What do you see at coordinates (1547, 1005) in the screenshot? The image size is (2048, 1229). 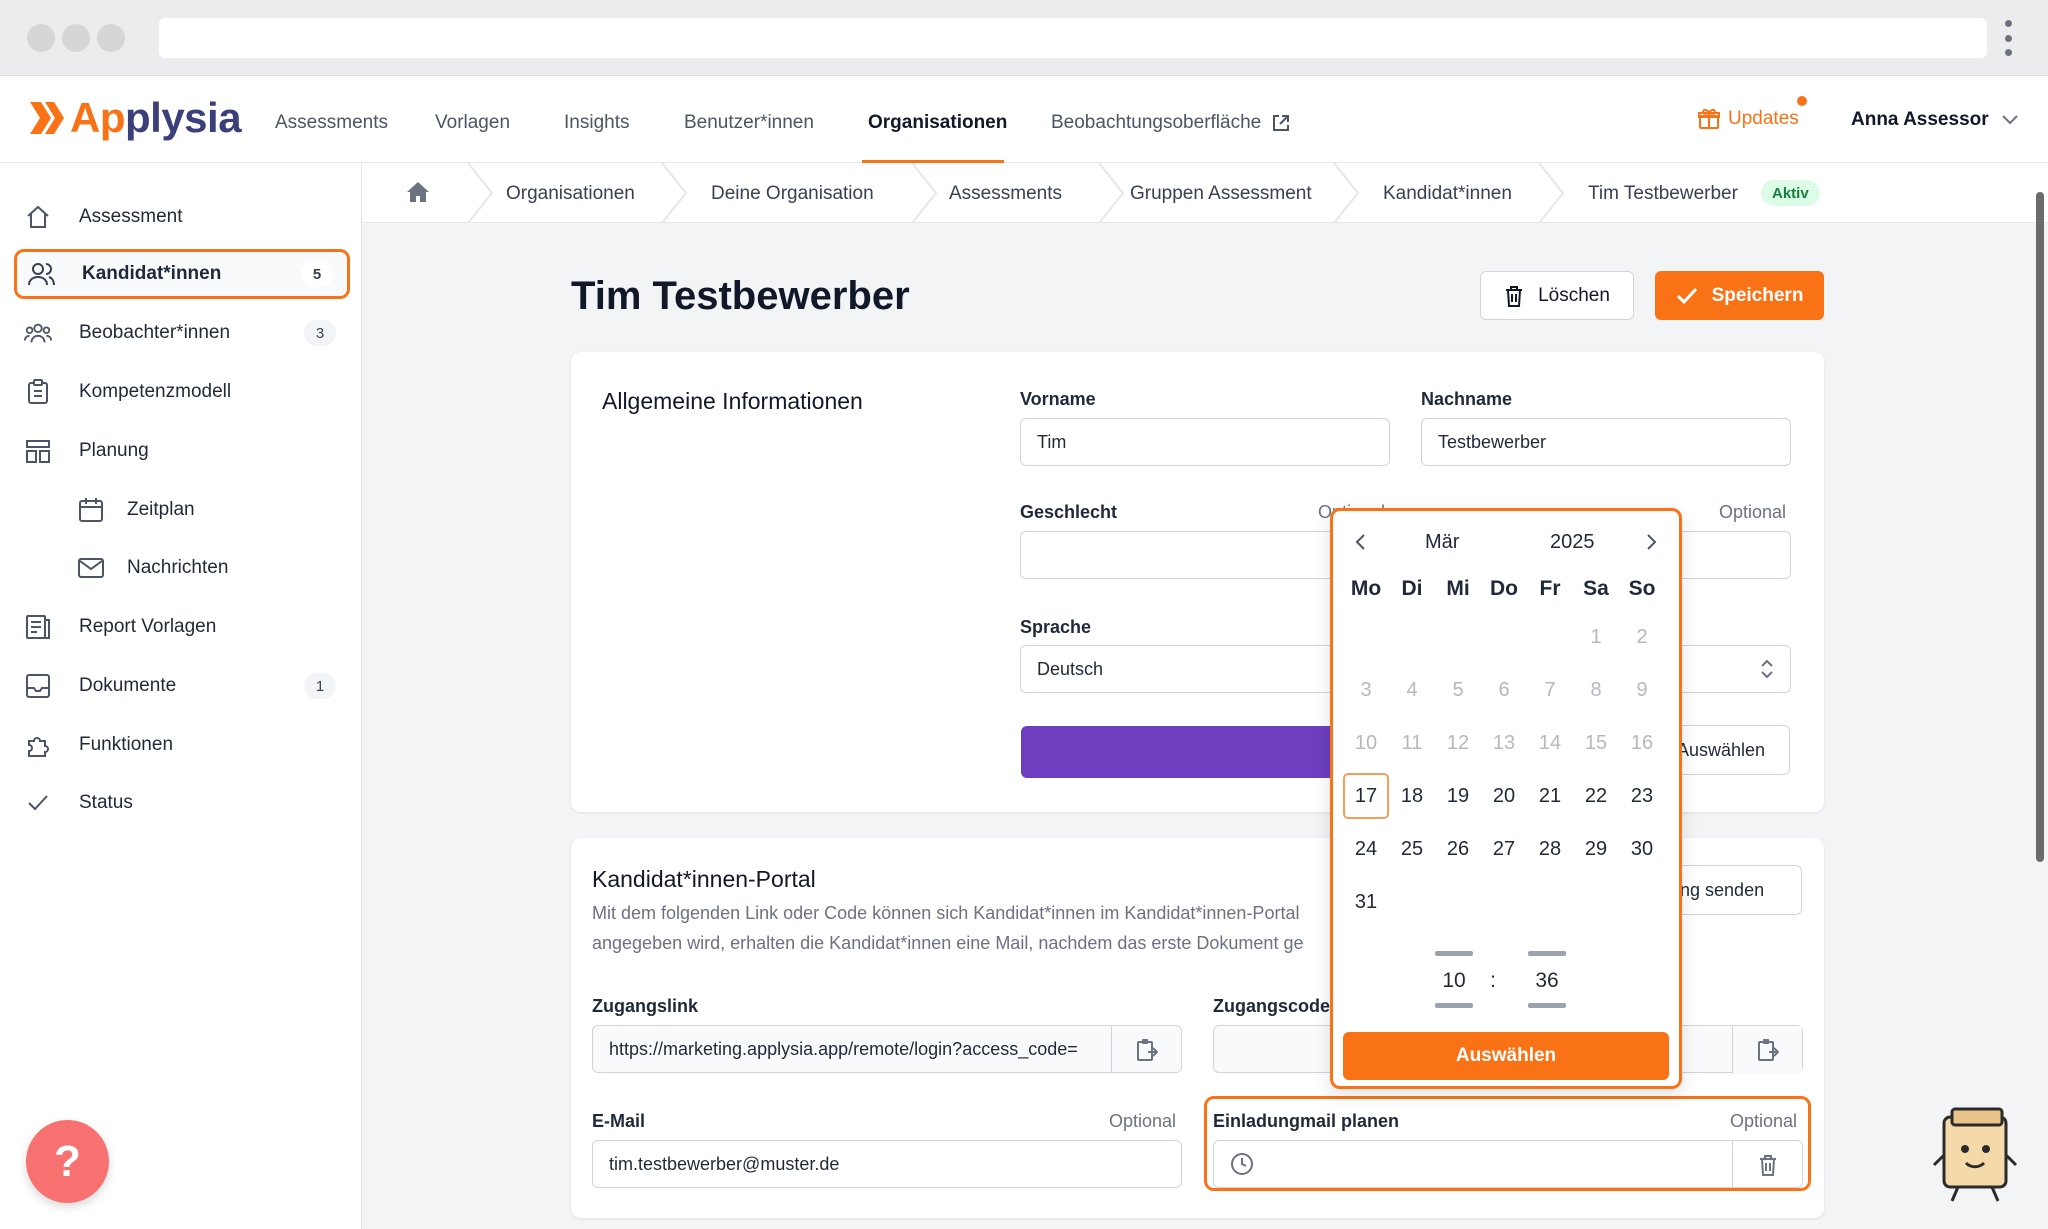 I see `minute-down-bar` at bounding box center [1547, 1005].